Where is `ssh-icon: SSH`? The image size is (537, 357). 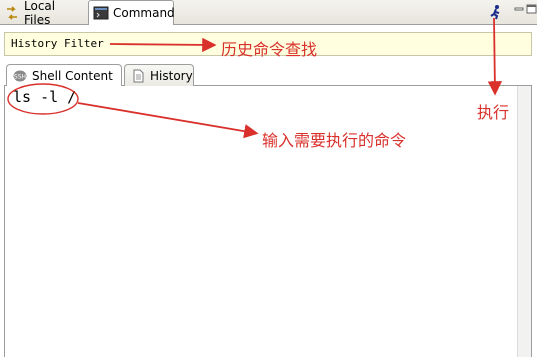 ssh-icon: SSH is located at coordinates (20, 76).